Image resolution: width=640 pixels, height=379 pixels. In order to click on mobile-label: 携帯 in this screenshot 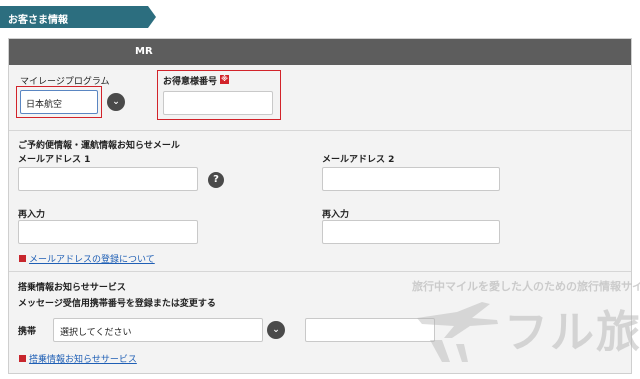, I will do `click(27, 332)`.